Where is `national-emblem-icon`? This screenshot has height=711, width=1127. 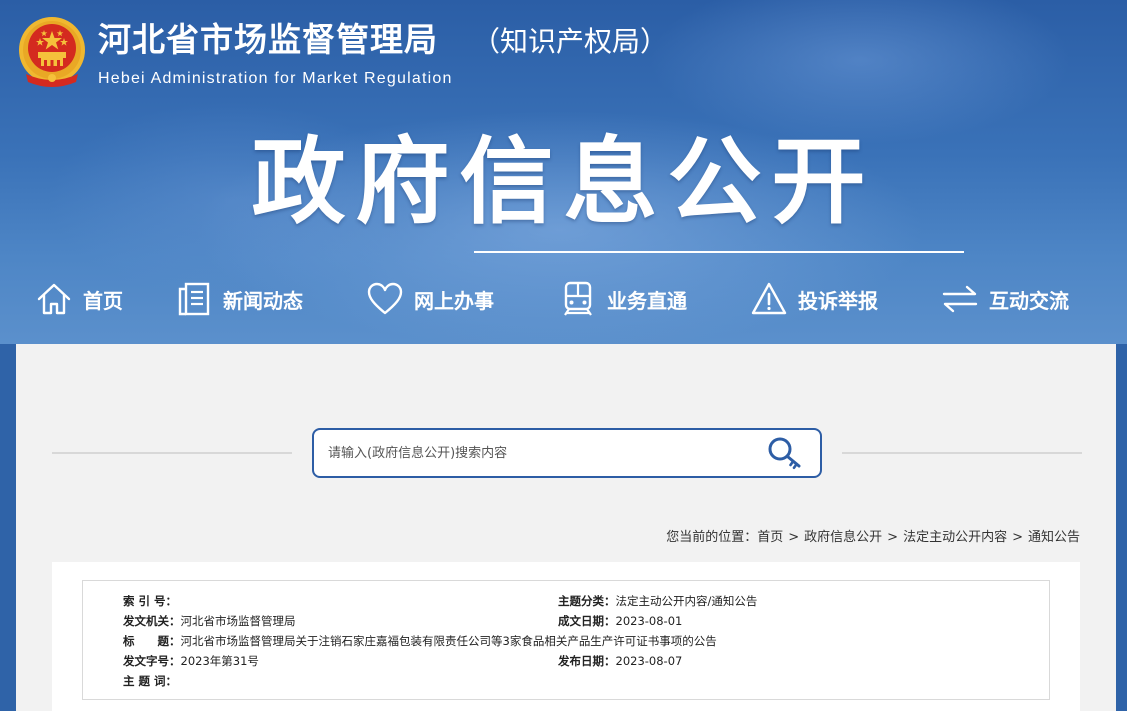
national-emblem-icon is located at coordinates (52, 52).